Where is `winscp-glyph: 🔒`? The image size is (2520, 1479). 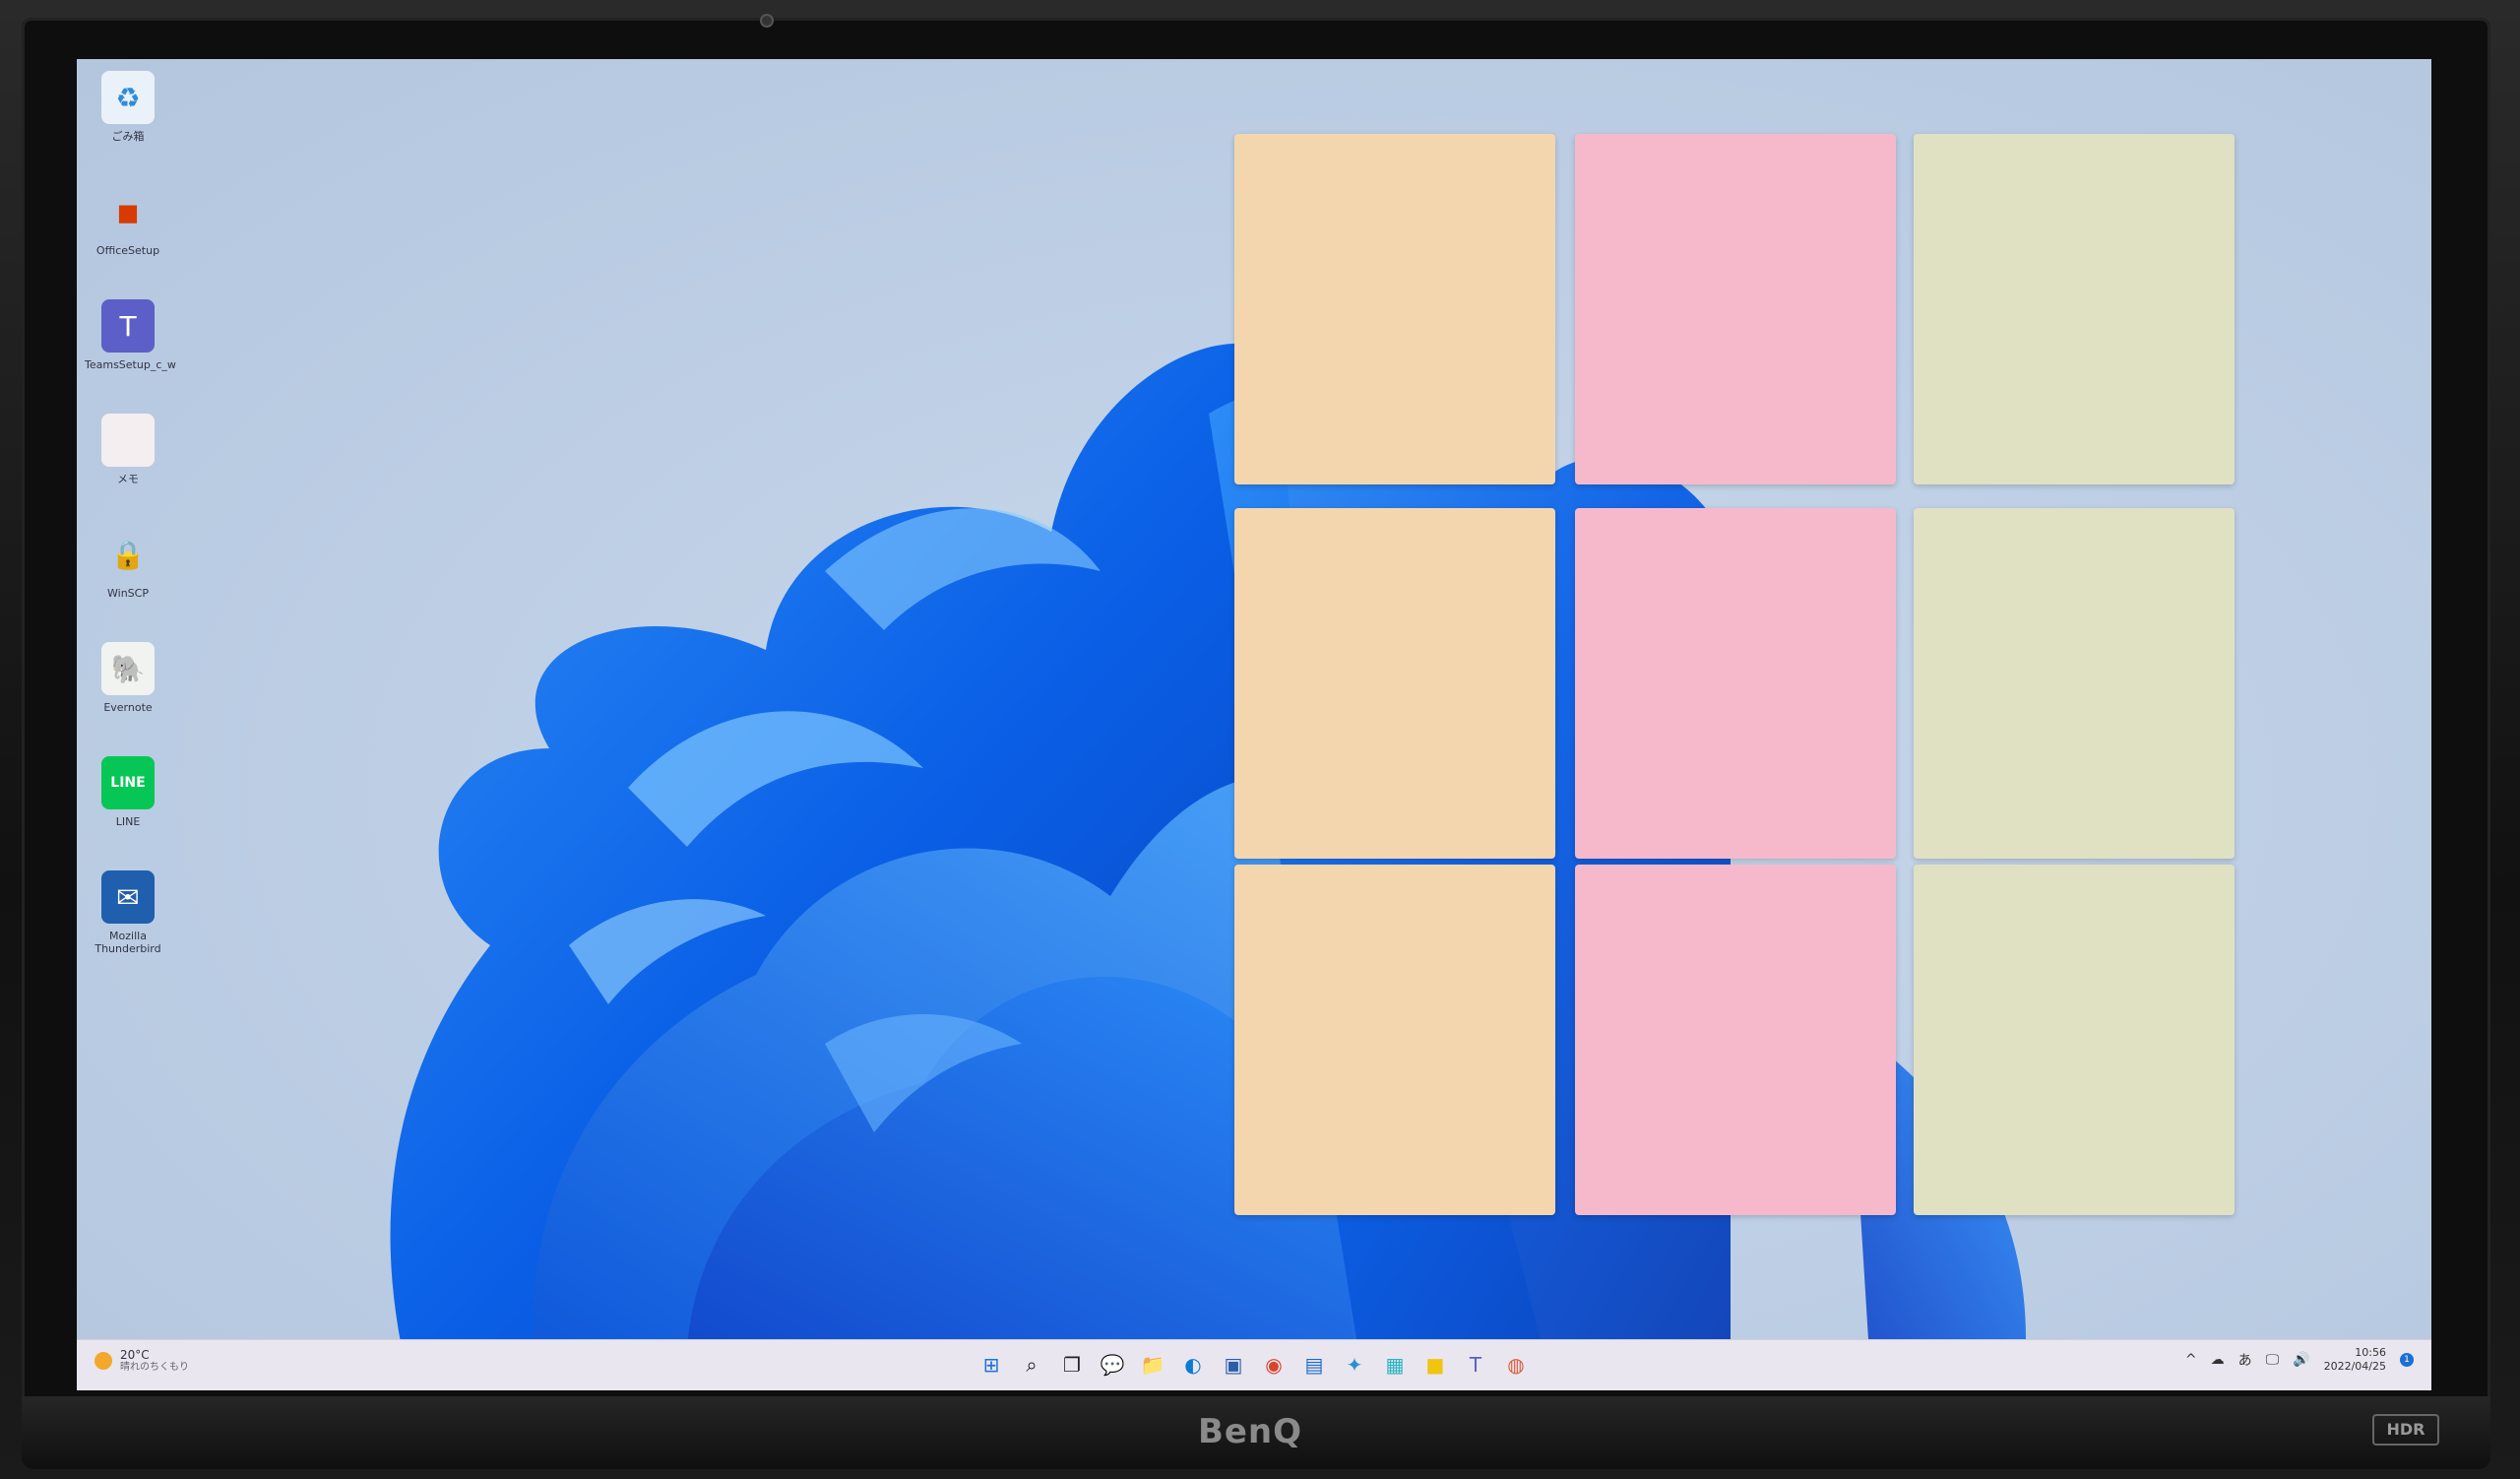 winscp-glyph: 🔒 is located at coordinates (128, 554).